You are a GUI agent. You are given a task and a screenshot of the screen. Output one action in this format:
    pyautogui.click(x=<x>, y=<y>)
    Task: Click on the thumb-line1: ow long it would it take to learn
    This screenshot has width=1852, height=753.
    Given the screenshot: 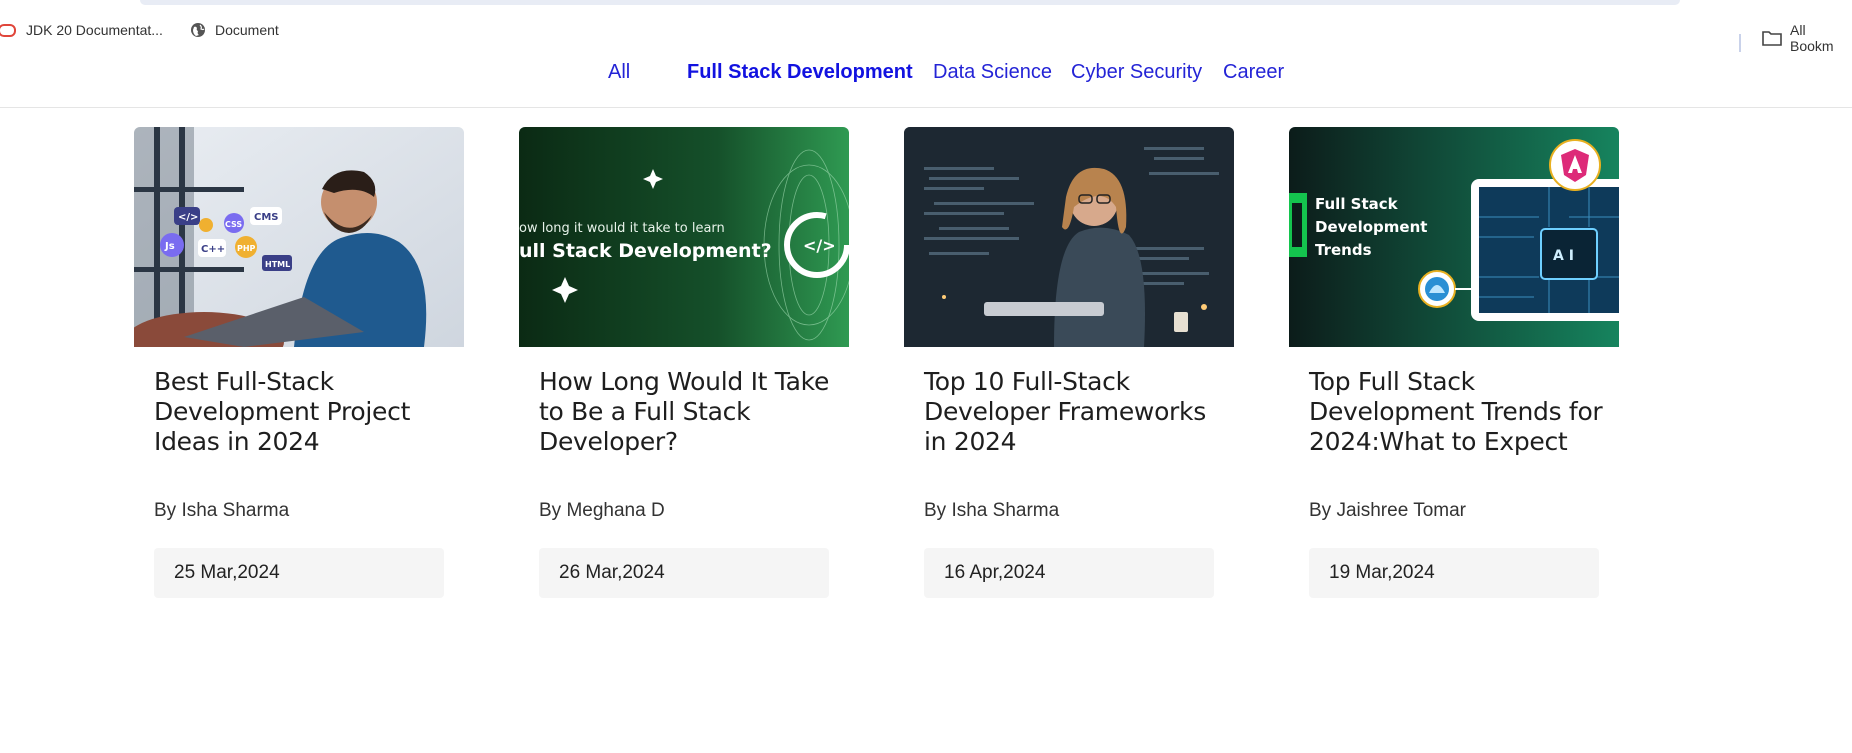 What is the action you would take?
    pyautogui.click(x=622, y=228)
    